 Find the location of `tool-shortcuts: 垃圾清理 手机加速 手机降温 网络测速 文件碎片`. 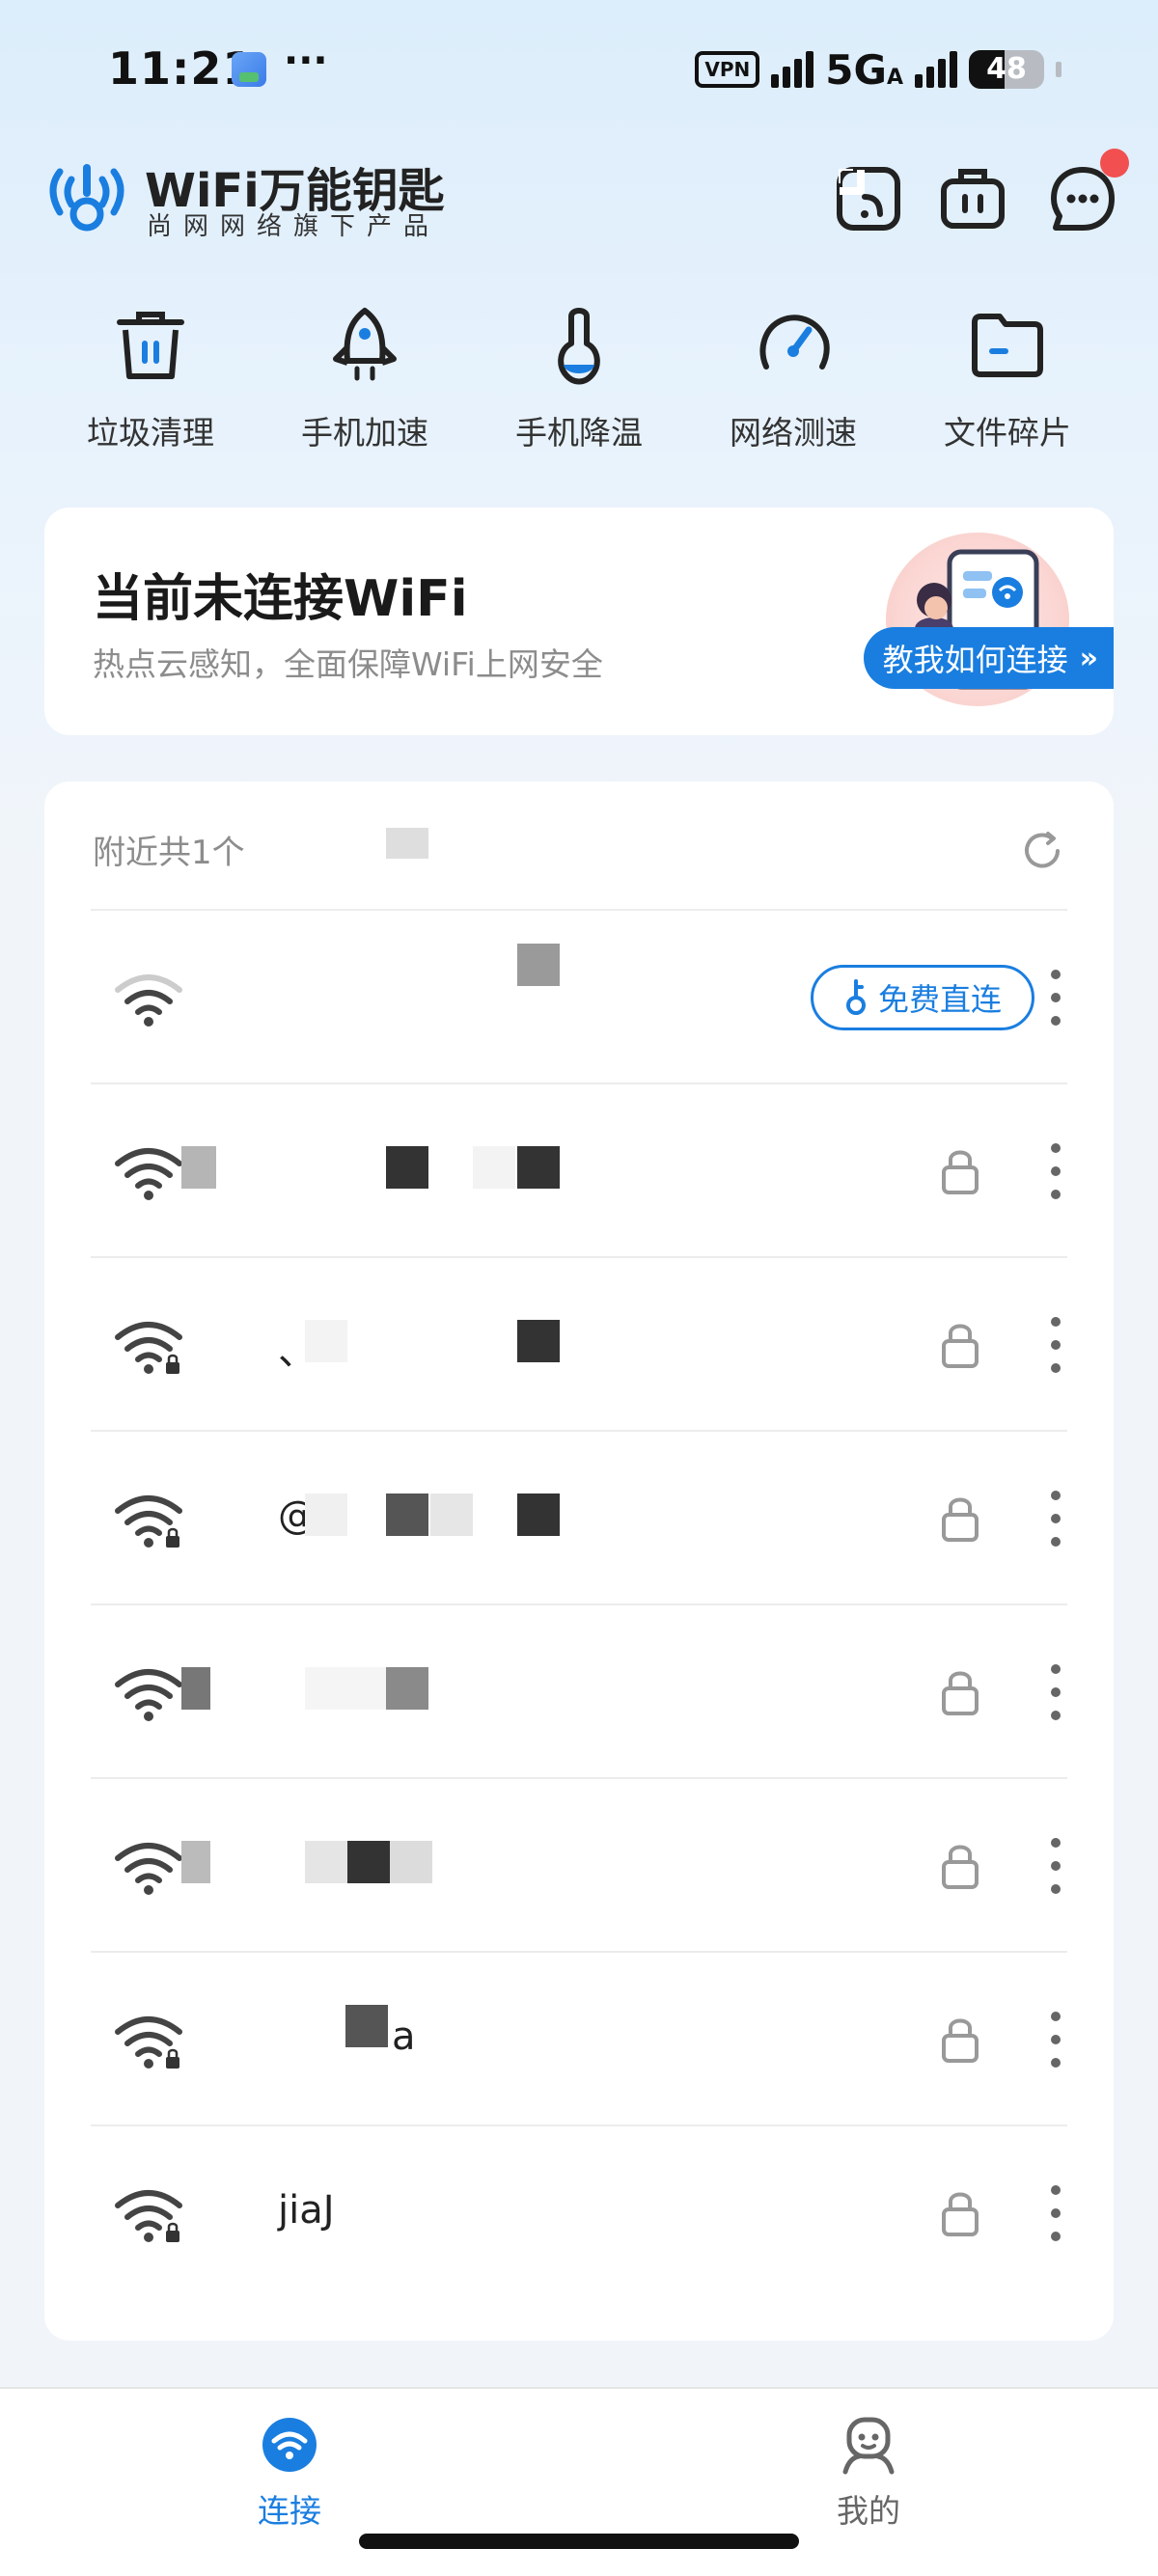

tool-shortcuts: 垃圾清理 手机加速 手机降温 网络测速 文件碎片 is located at coordinates (579, 379).